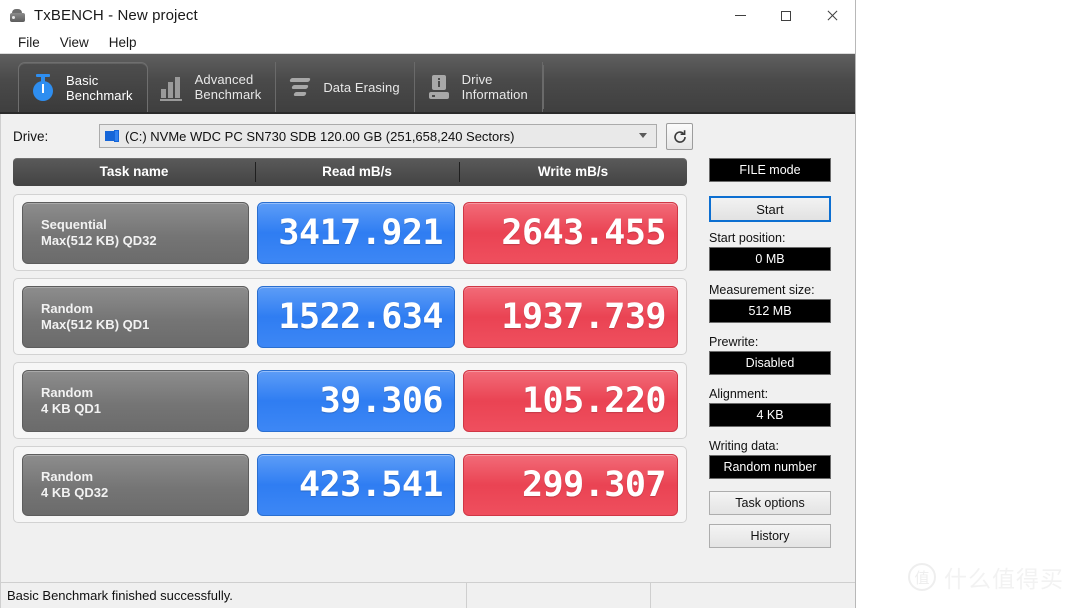 This screenshot has width=1080, height=608. Describe the element at coordinates (747, 238) in the screenshot. I see `start-position-label: Start position:` at that location.